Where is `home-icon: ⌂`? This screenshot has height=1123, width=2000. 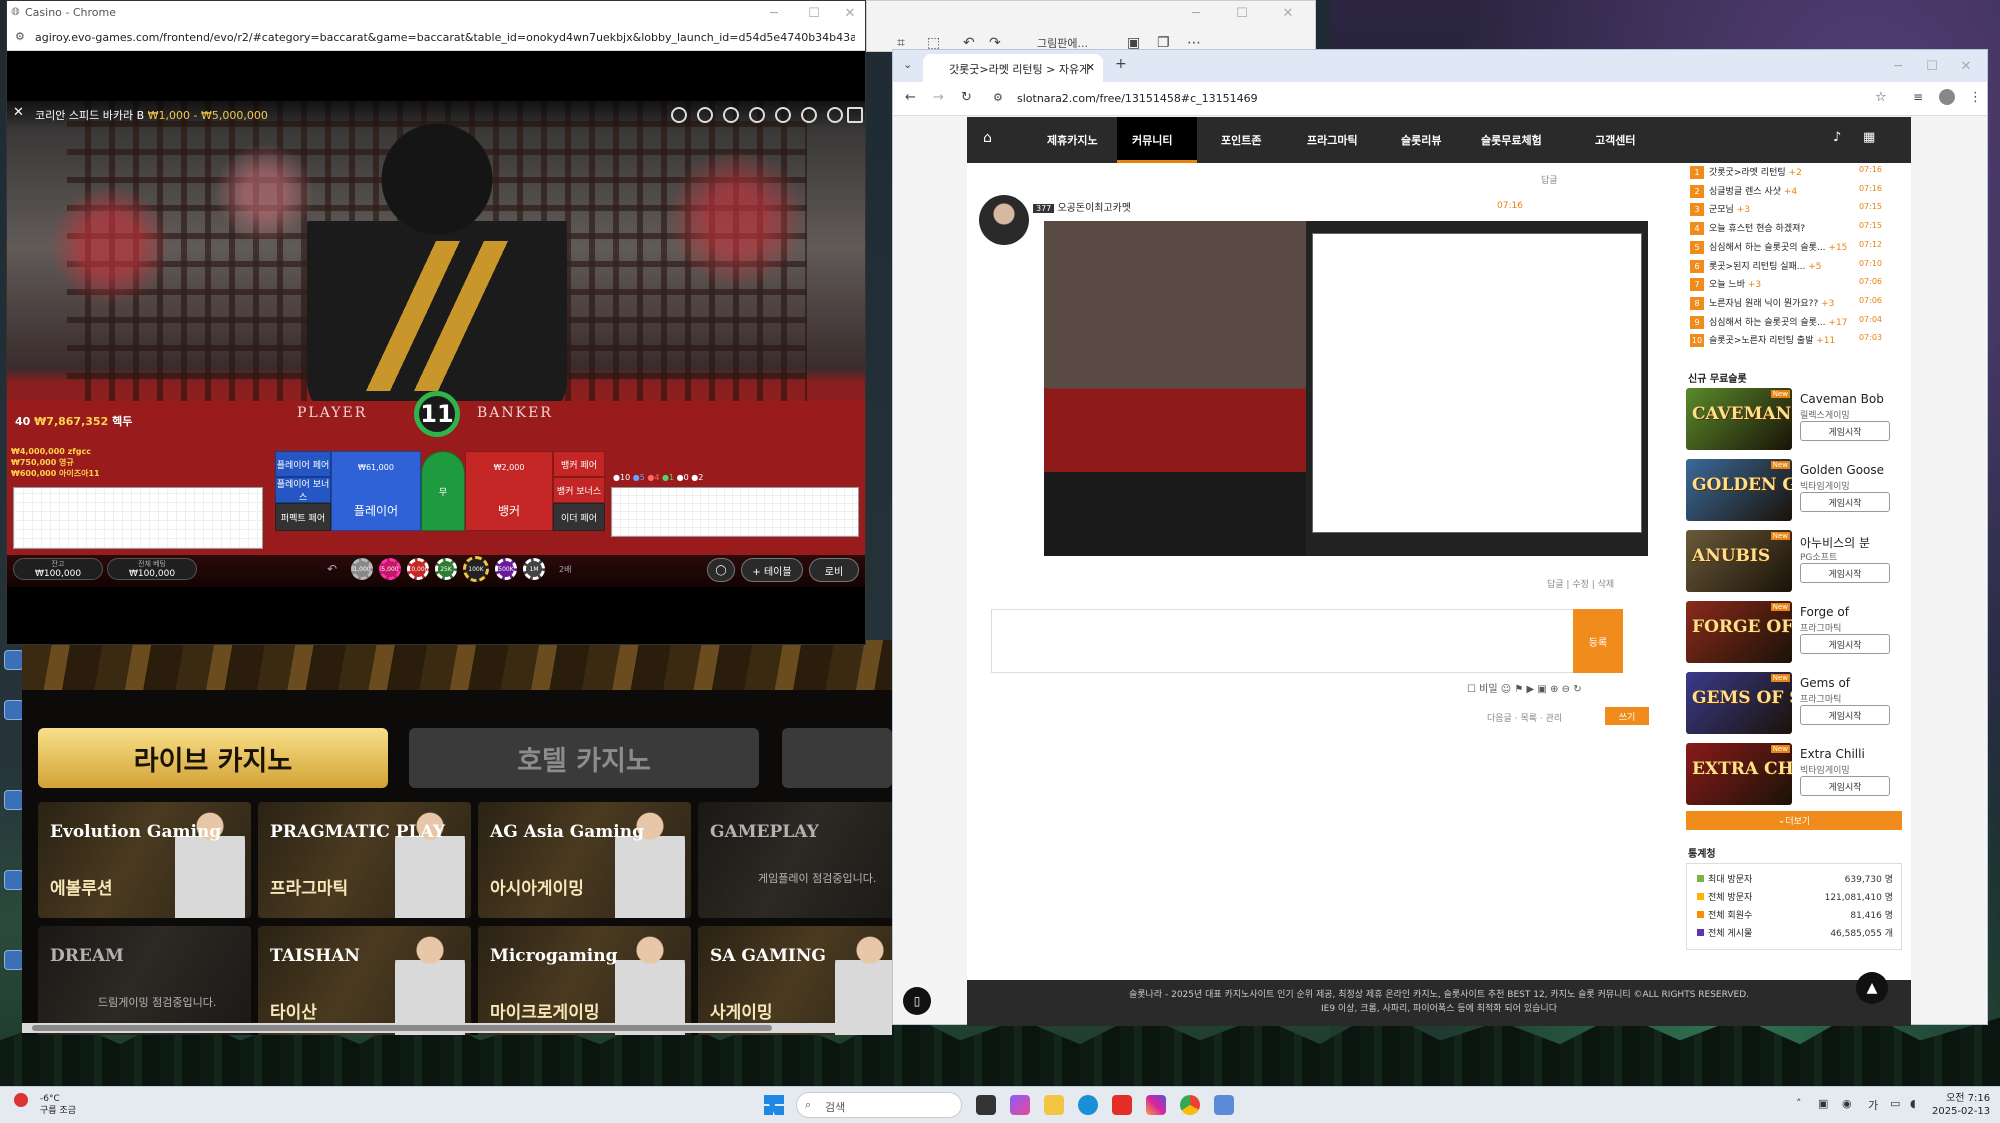 home-icon: ⌂ is located at coordinates (987, 138).